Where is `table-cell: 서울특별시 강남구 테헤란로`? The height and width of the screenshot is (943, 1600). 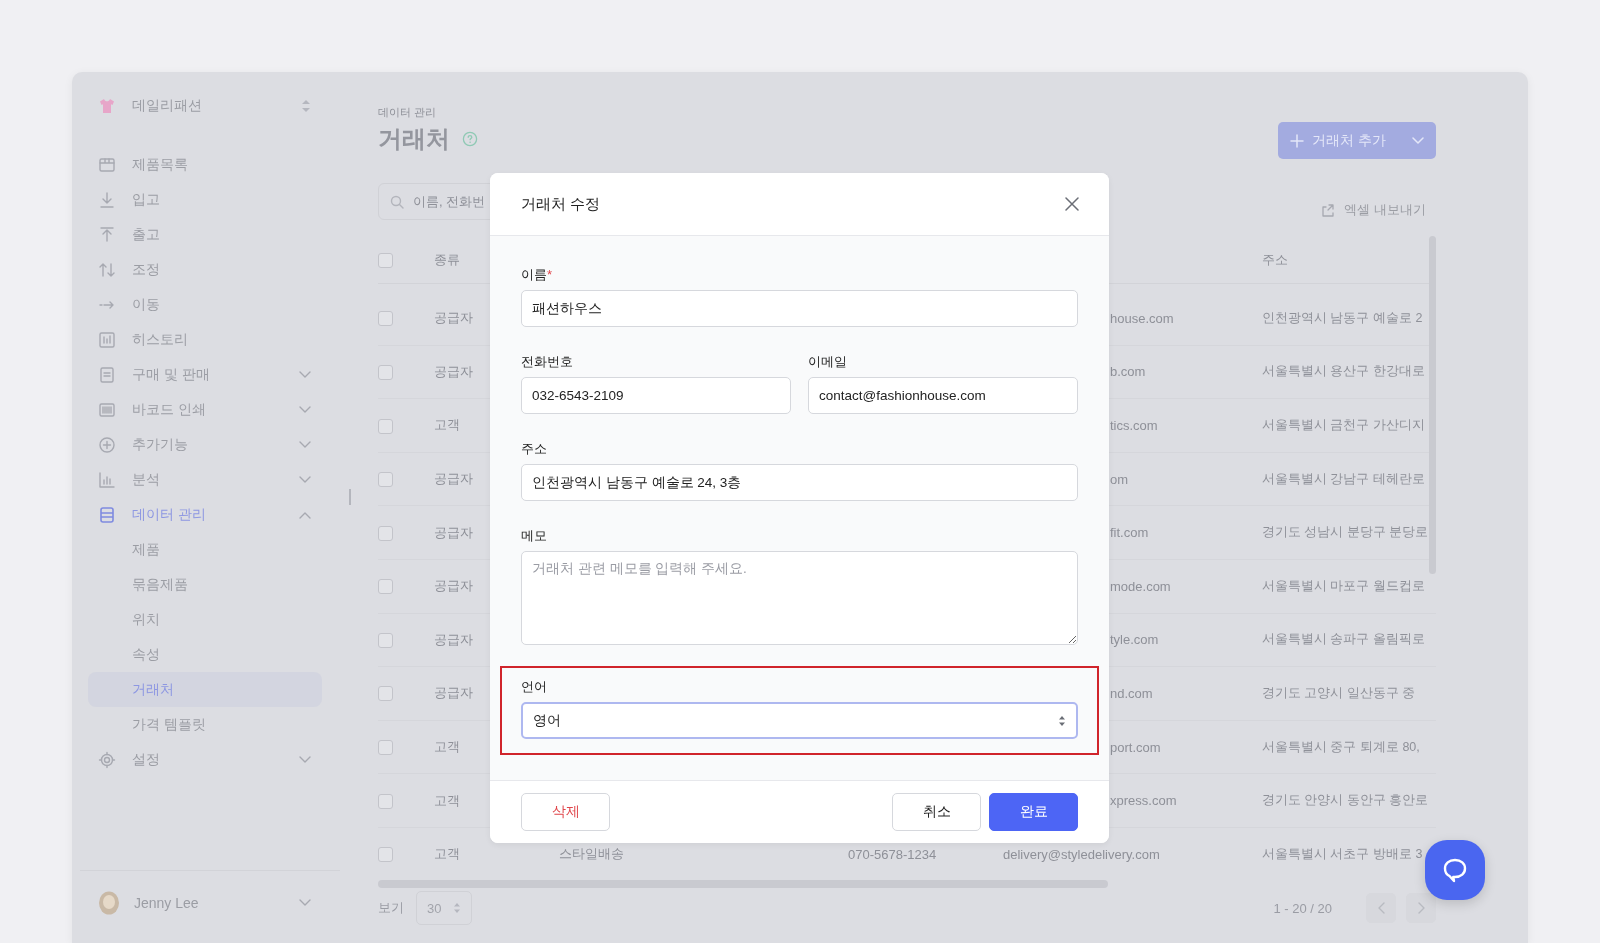 table-cell: 서울특별시 강남구 테헤란로 is located at coordinates (1343, 478).